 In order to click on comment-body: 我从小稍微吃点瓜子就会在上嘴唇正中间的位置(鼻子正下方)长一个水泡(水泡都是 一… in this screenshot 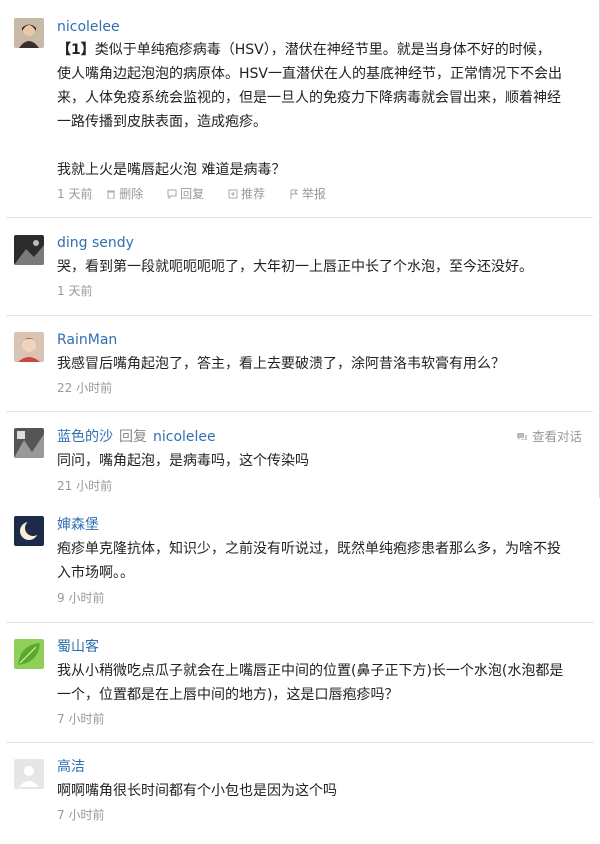, I will do `click(322, 683)`.